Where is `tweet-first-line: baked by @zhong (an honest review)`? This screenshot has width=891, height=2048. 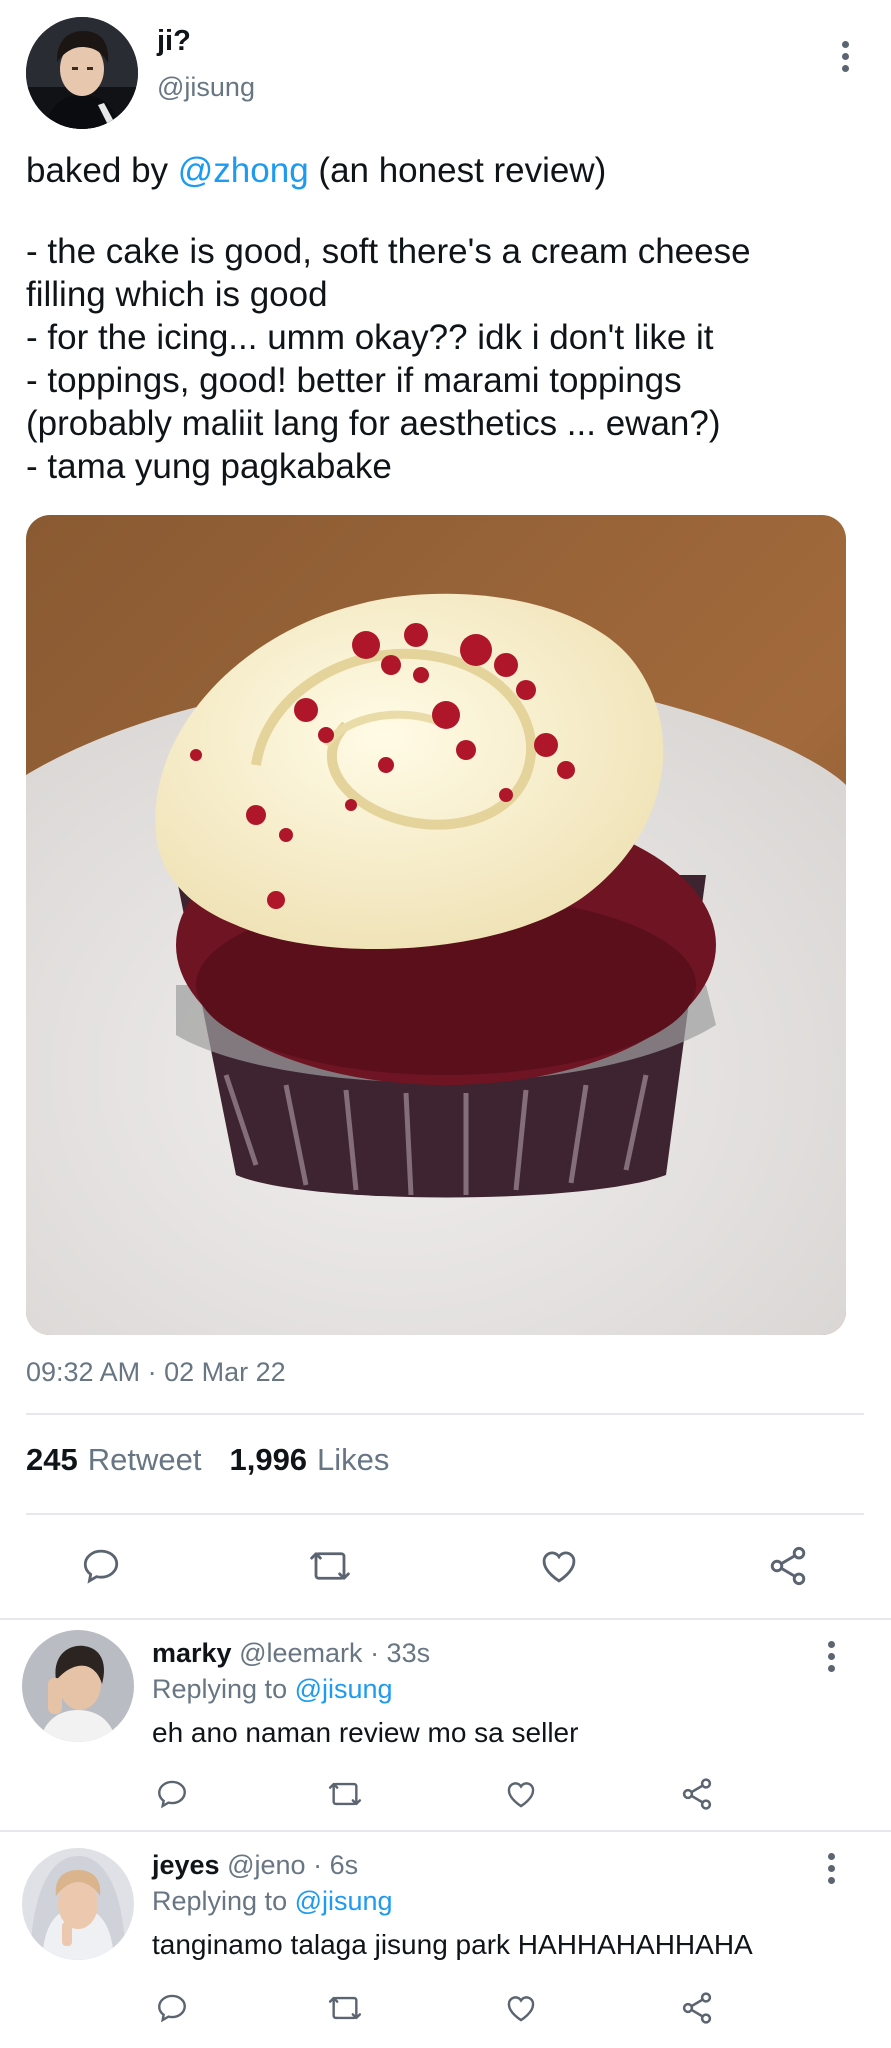
tweet-first-line: baked by @zhong (an honest review) is located at coordinates (446, 170).